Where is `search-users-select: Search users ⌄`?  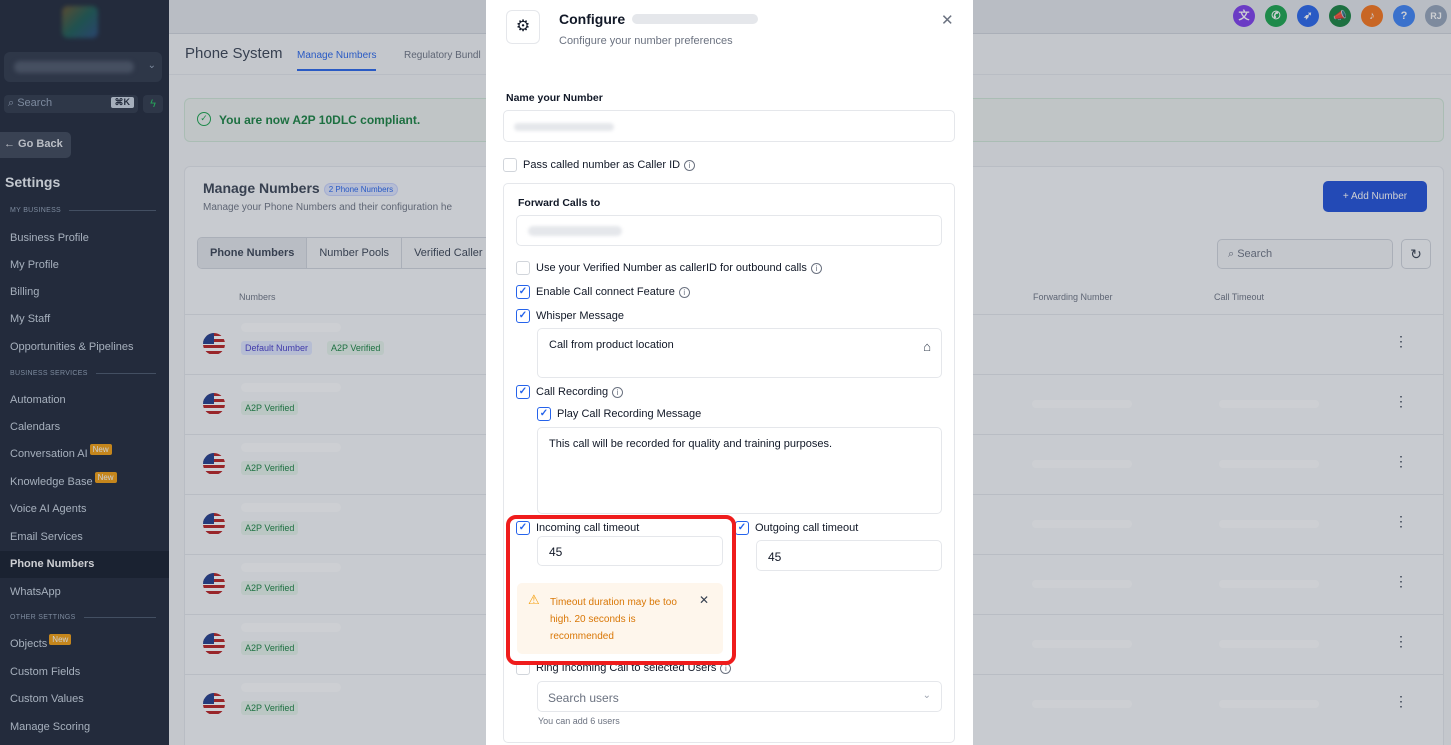
search-users-select: Search users ⌄ is located at coordinates (739, 696).